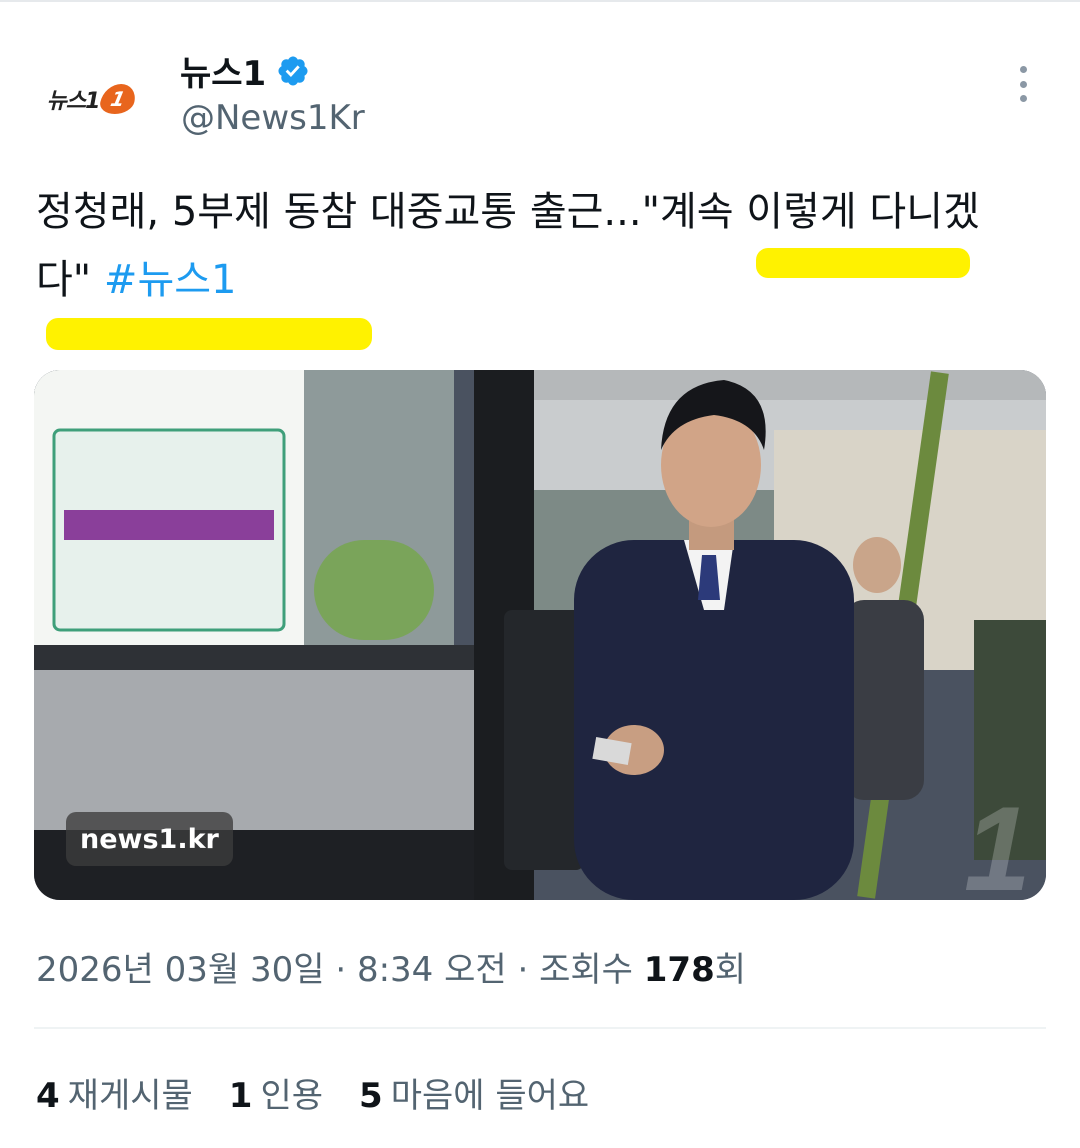 This screenshot has width=1080, height=1148. I want to click on views-count: 178, so click(679, 970).